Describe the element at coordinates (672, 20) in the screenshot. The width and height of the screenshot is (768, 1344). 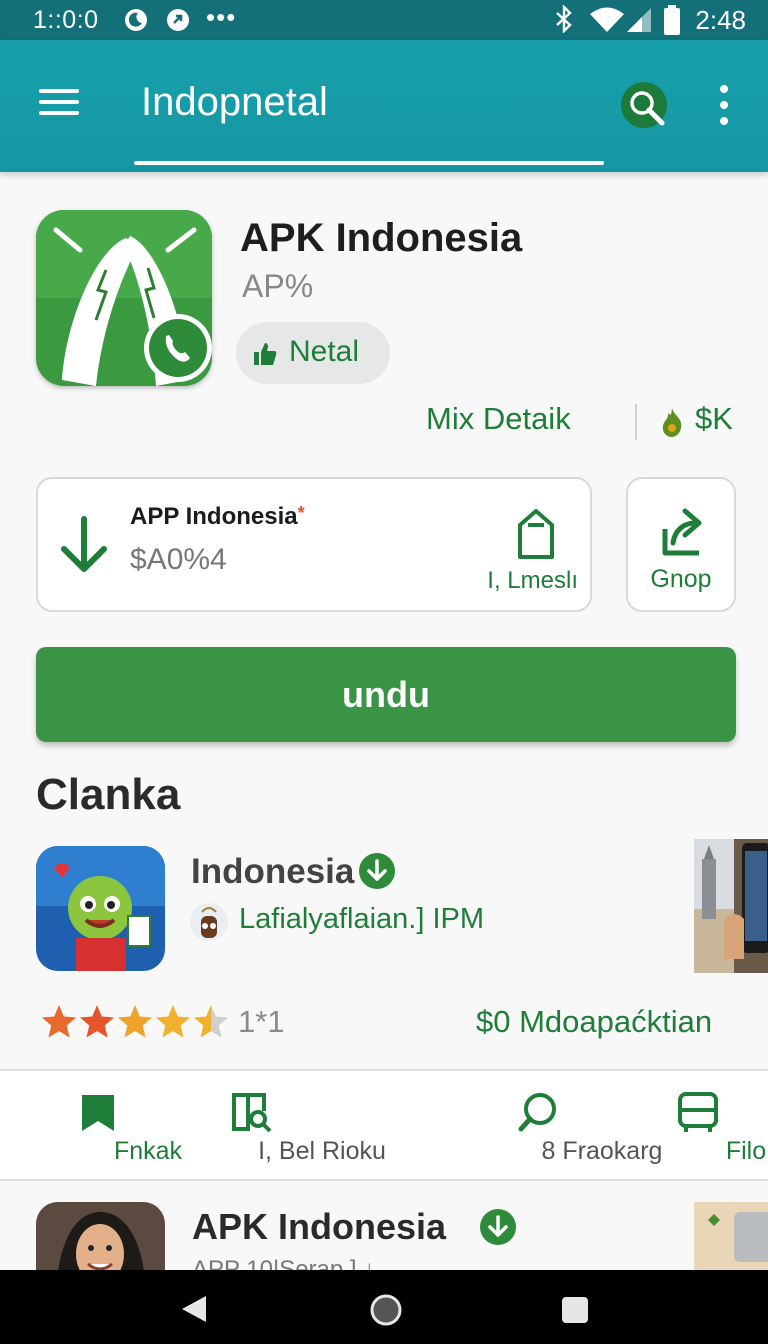
I see `battery-icon` at that location.